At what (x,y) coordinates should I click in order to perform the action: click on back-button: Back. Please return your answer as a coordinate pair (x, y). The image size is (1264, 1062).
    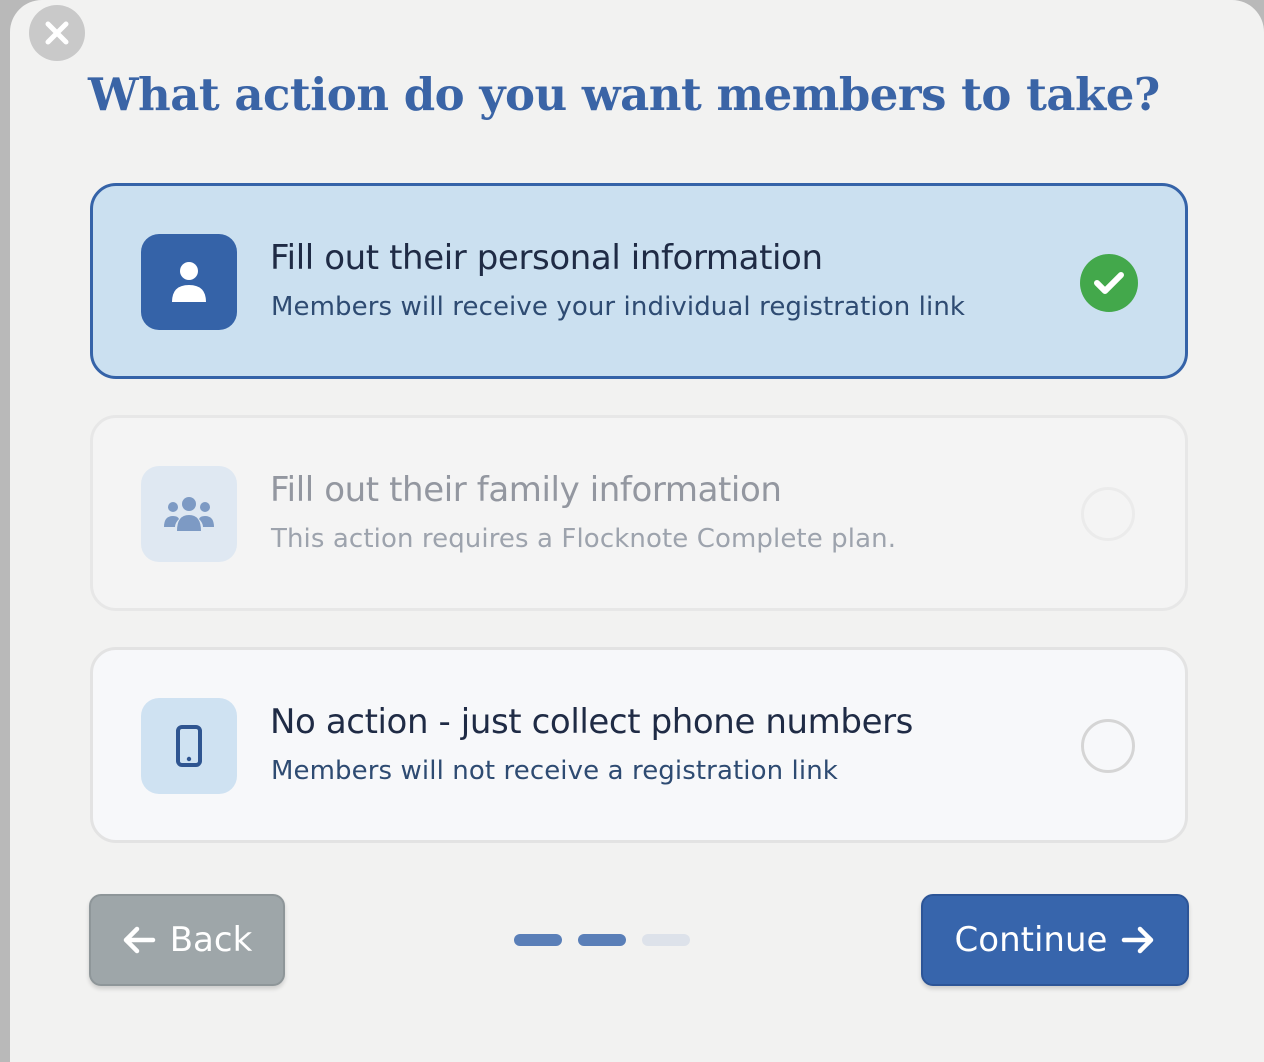
    Looking at the image, I should click on (187, 940).